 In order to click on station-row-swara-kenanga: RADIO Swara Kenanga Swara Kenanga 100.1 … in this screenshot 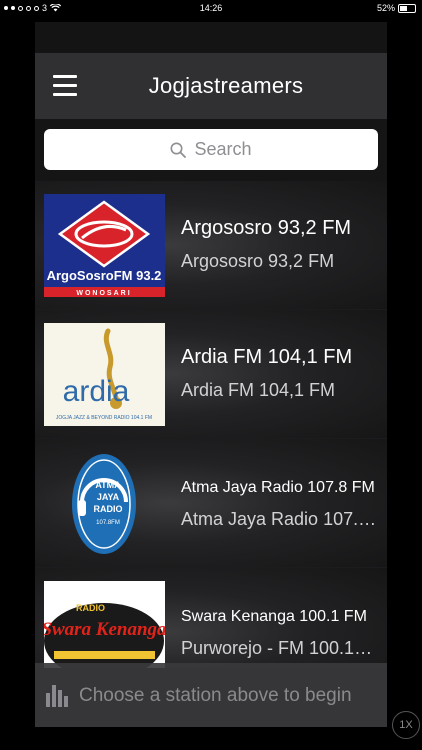, I will do `click(211, 618)`.